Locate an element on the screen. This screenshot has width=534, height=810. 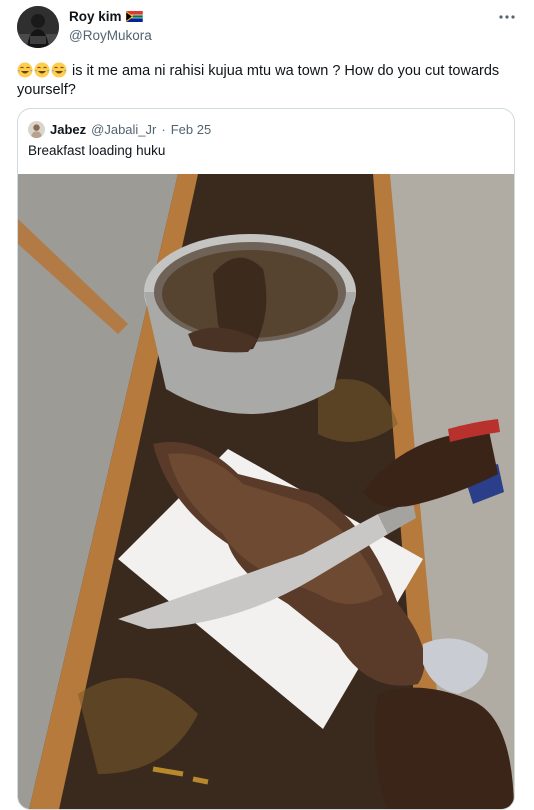
author-name-row: Roy kim is located at coordinates (106, 16).